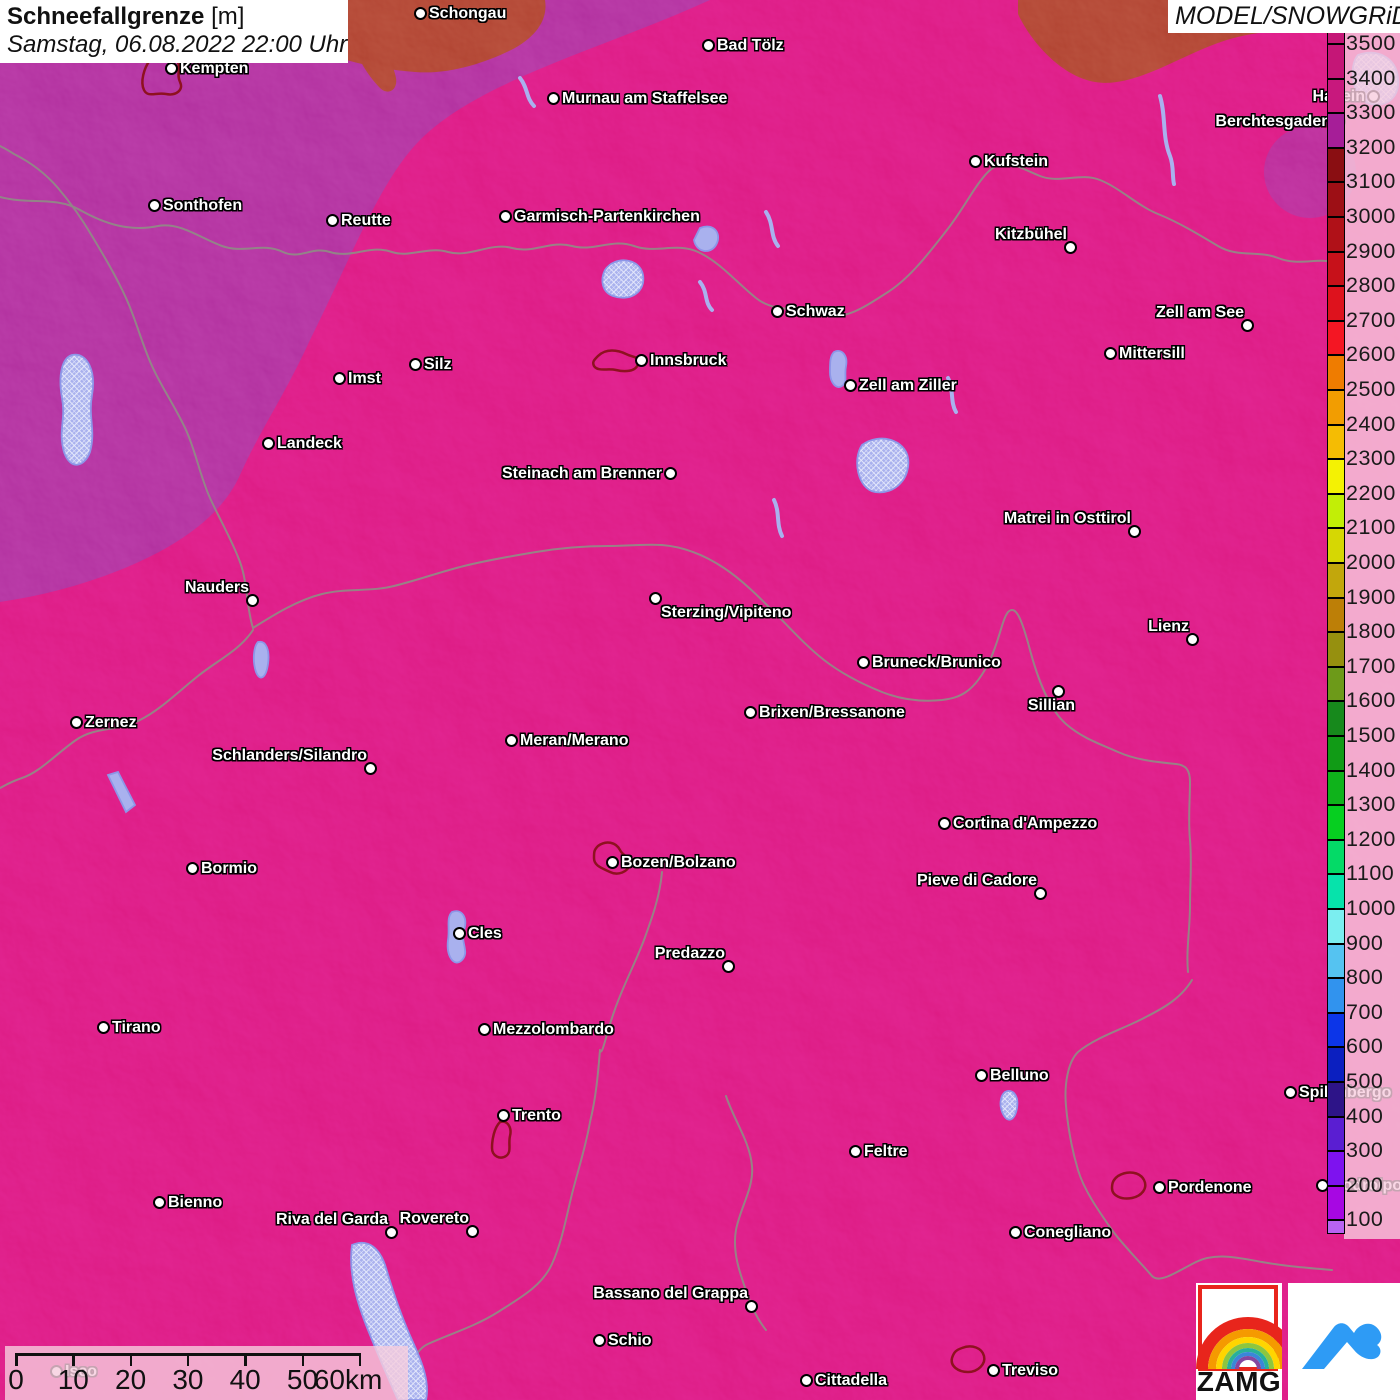  Describe the element at coordinates (206, 1373) in the screenshot. I see `scale-bar: 0 10 20 30 40 50 60km` at that location.